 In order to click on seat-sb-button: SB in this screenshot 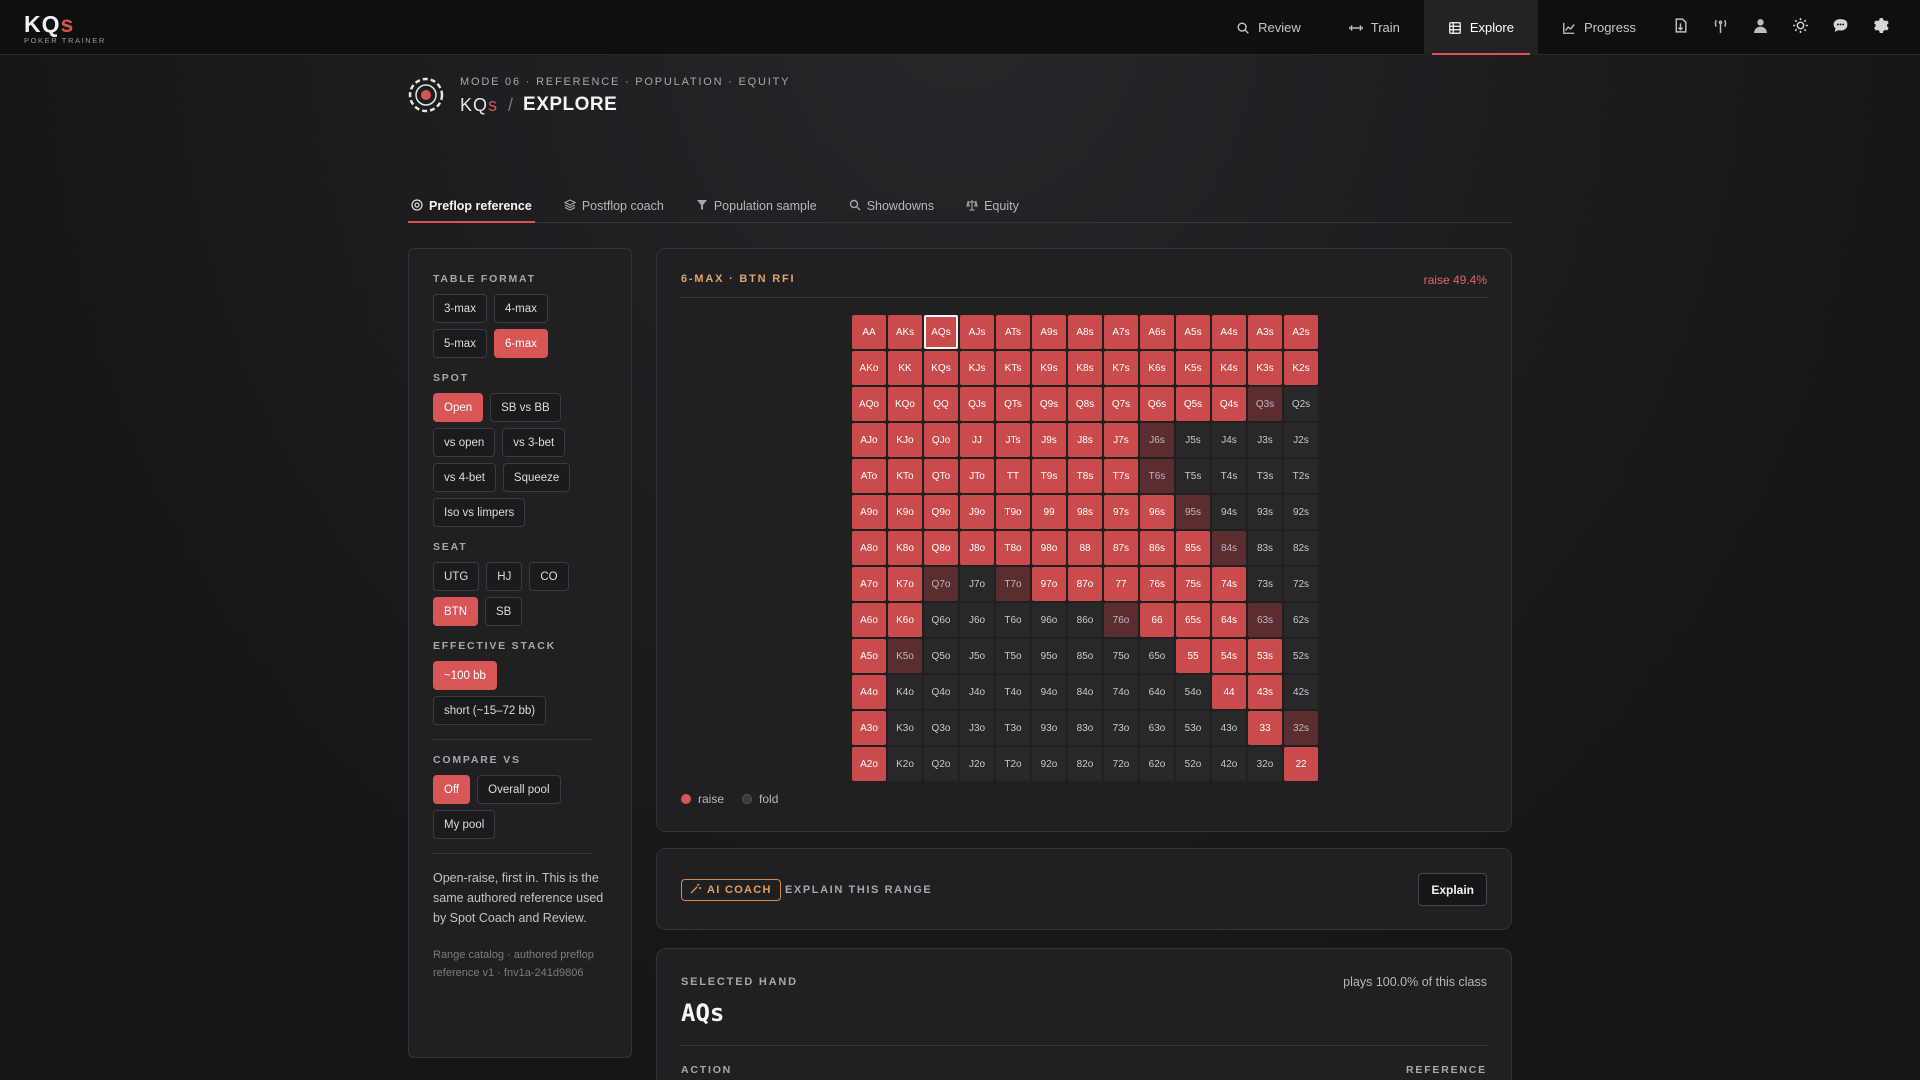, I will do `click(504, 611)`.